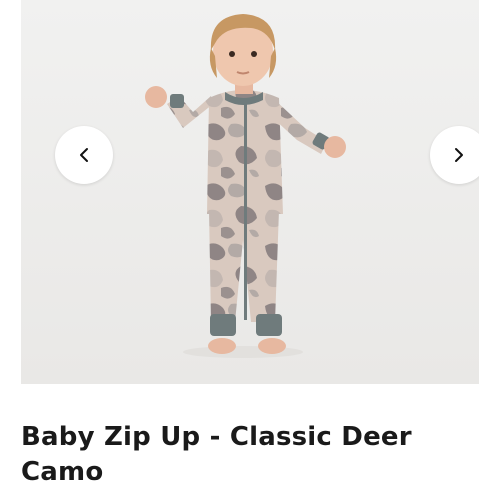  I want to click on product-title: Baby Zip Up - Classic Deer Camo, so click(216, 454).